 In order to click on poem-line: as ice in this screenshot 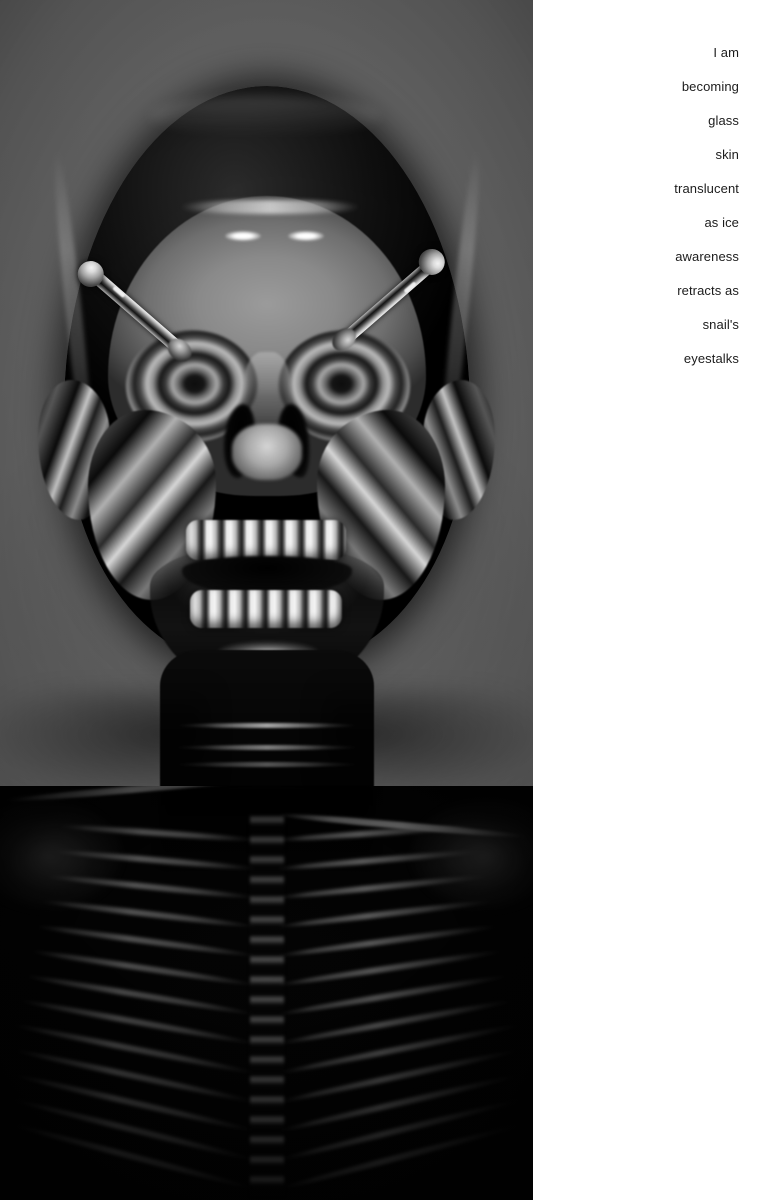, I will do `click(721, 222)`.